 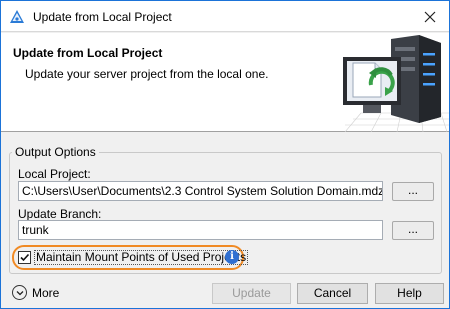 I want to click on close-button, so click(x=430, y=16).